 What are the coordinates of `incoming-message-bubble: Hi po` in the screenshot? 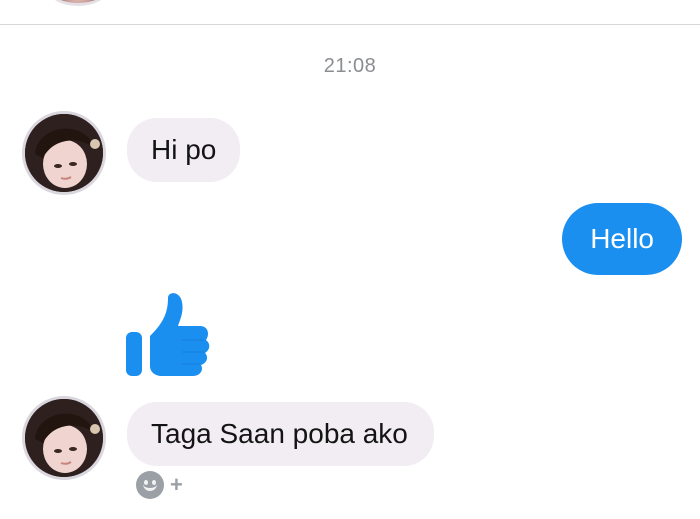 It's located at (184, 150).